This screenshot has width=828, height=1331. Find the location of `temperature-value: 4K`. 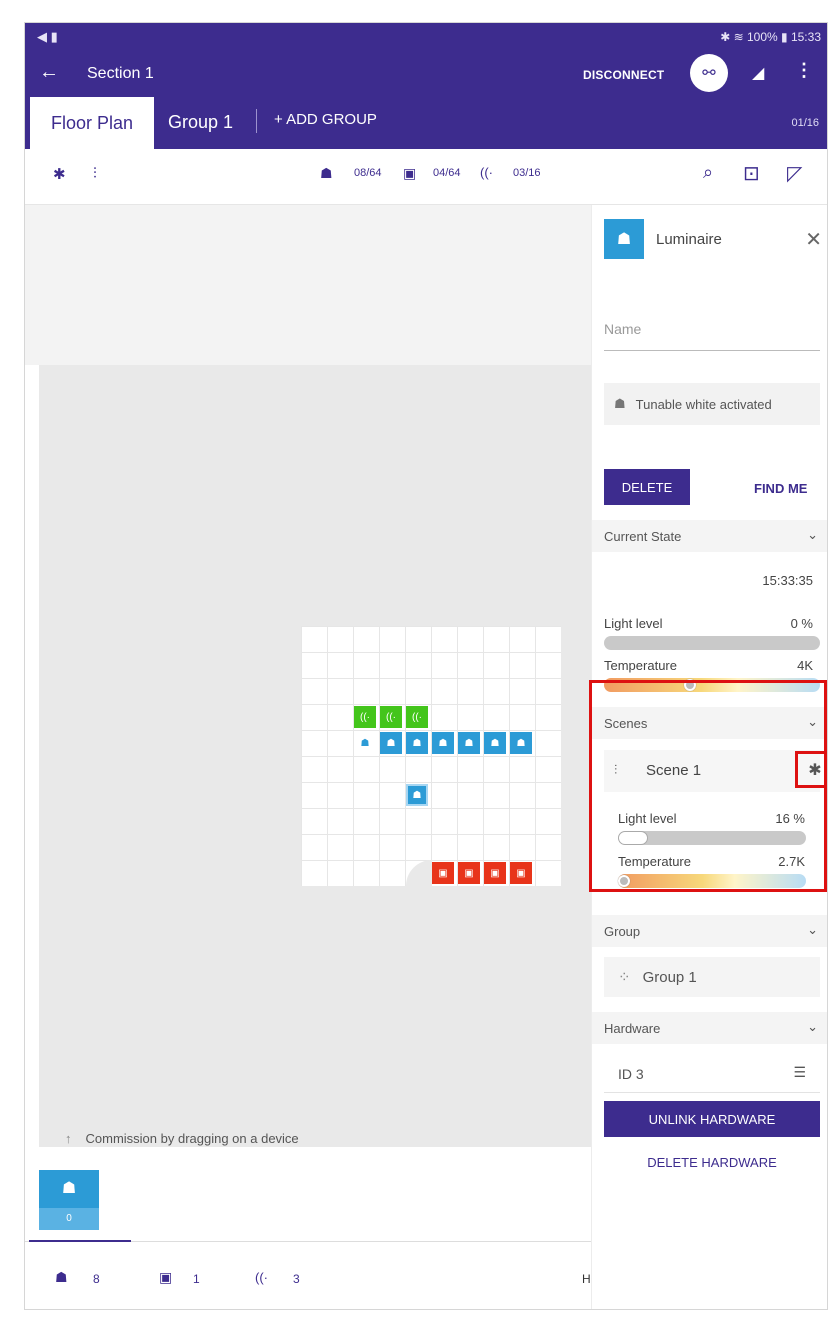

temperature-value: 4K is located at coordinates (805, 665).